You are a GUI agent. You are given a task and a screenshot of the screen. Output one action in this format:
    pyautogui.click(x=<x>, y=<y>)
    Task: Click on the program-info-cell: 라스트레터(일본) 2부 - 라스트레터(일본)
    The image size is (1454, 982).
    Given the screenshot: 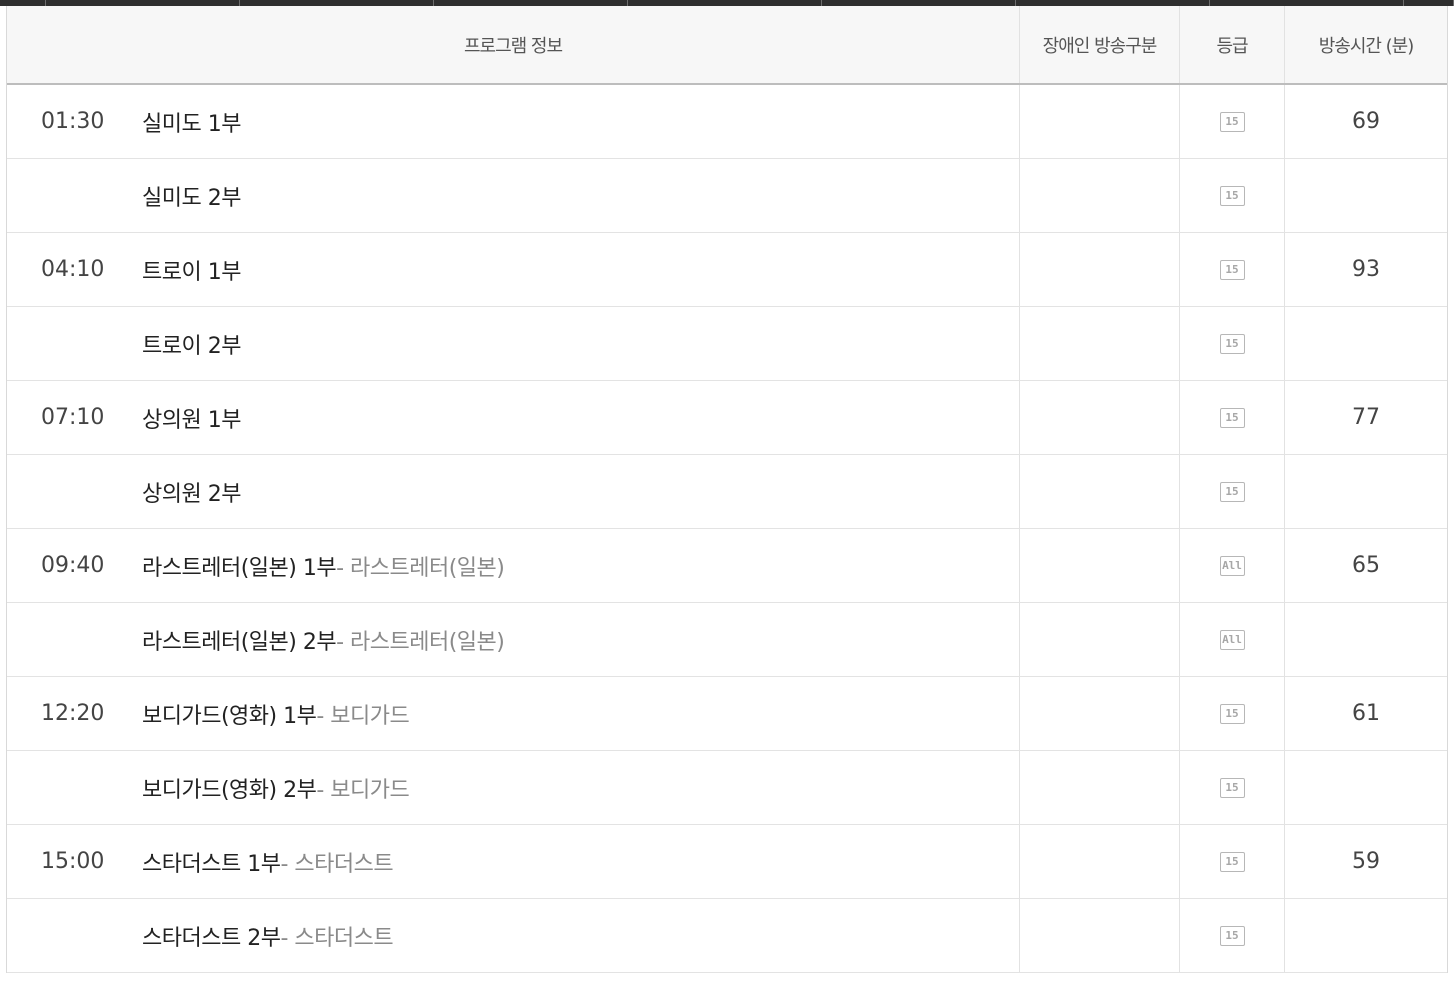 What is the action you would take?
    pyautogui.click(x=513, y=639)
    